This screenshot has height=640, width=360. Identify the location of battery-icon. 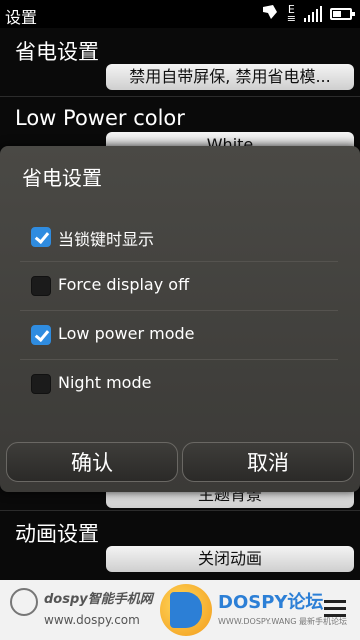
(342, 14).